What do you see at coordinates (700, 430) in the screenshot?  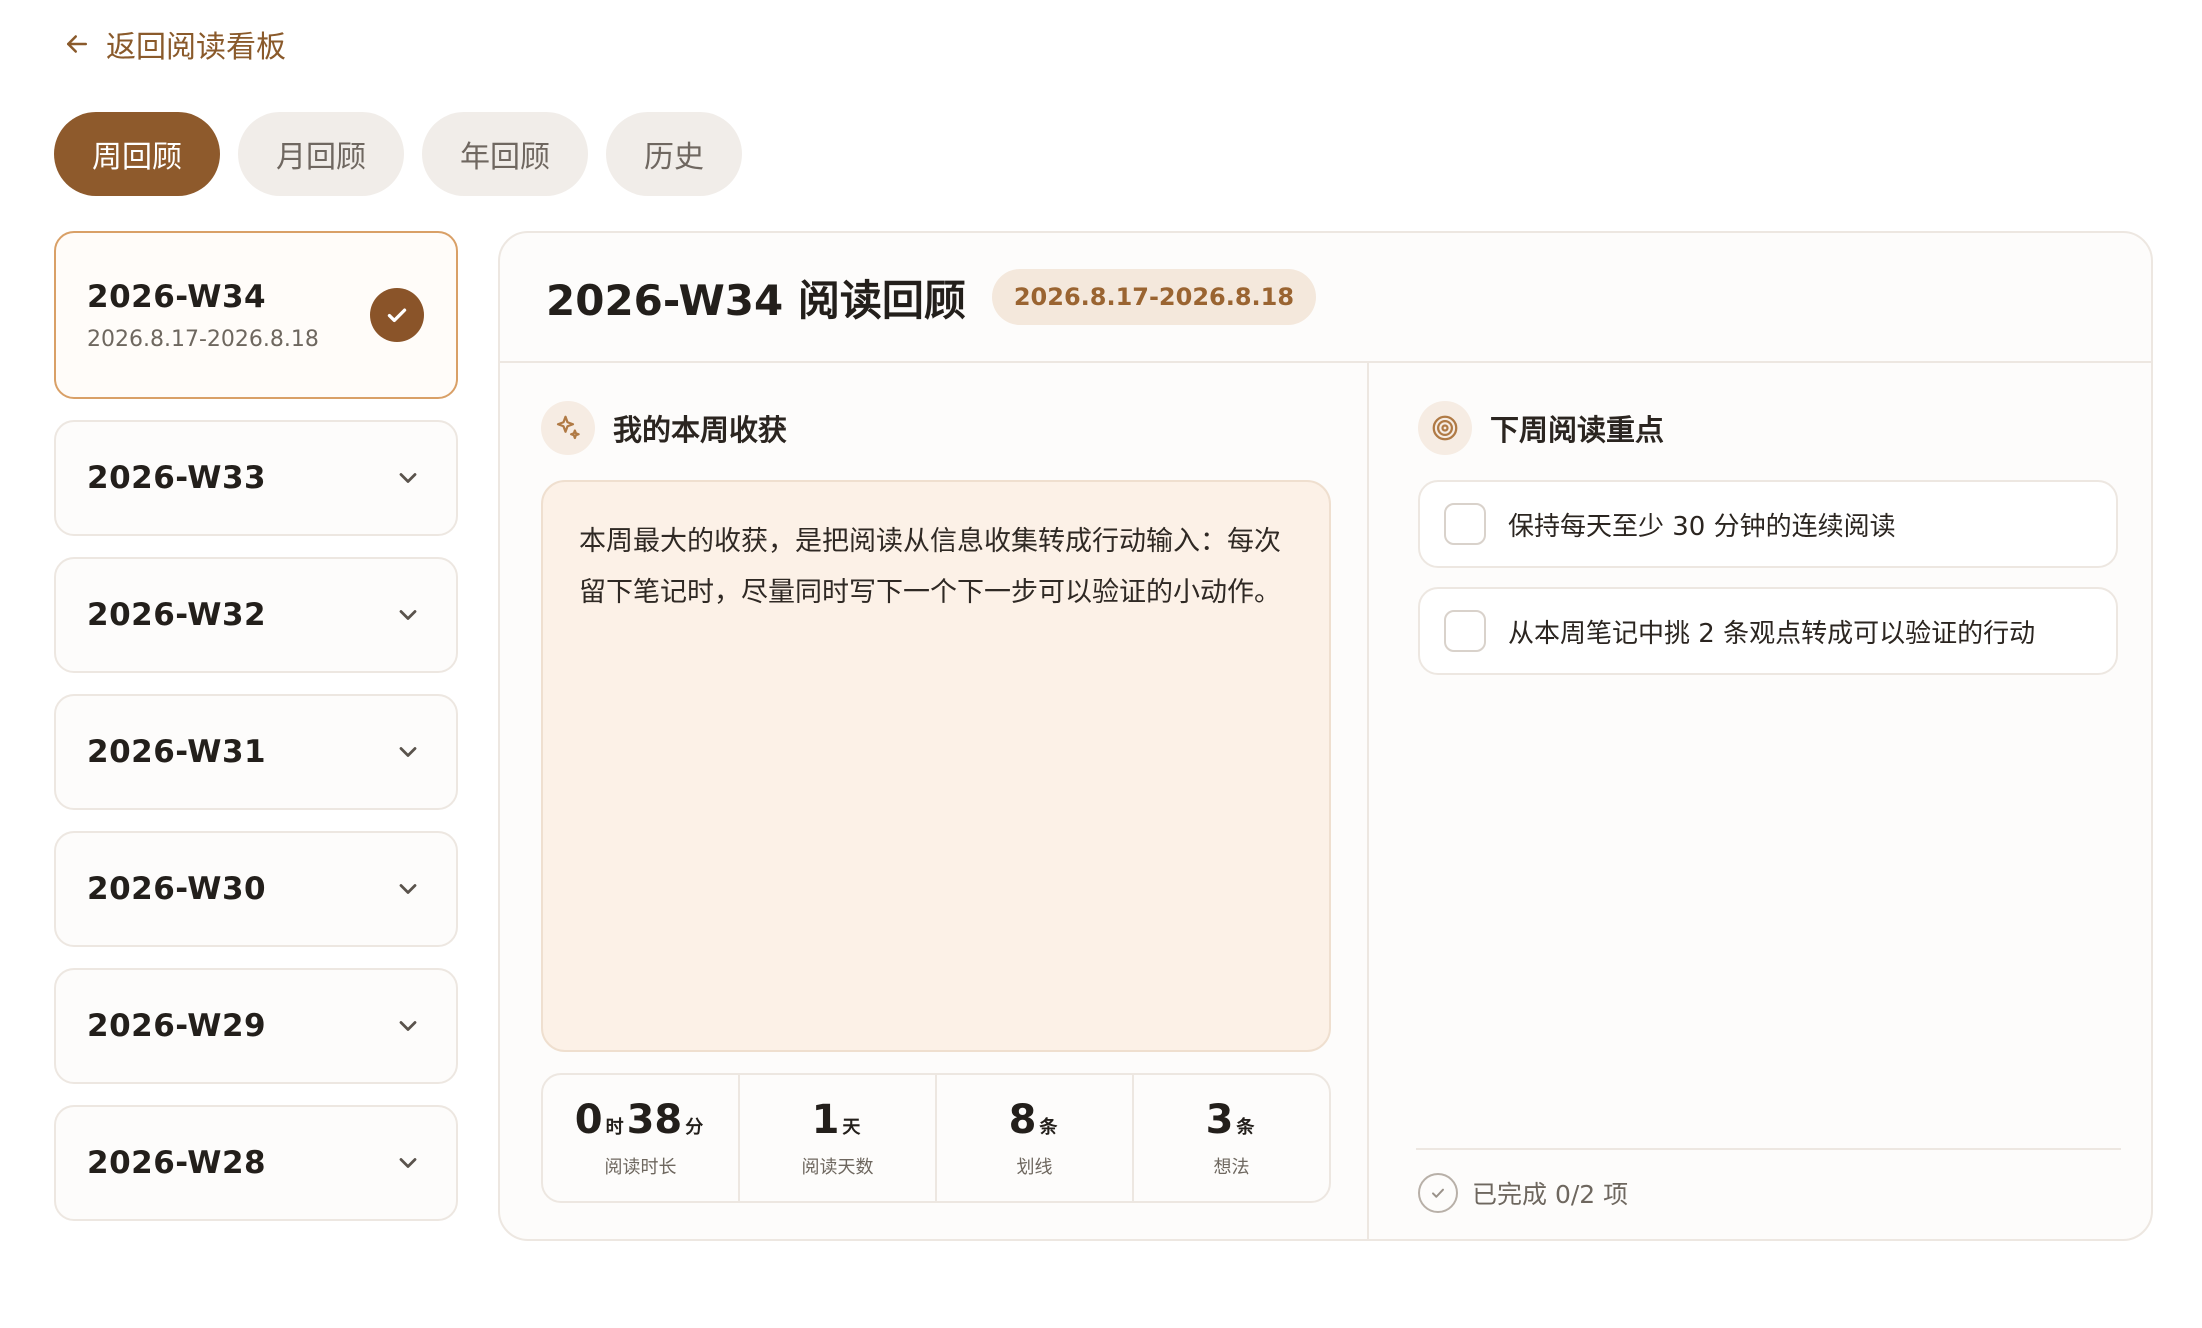 I see `gains-title: 我的本周收获` at bounding box center [700, 430].